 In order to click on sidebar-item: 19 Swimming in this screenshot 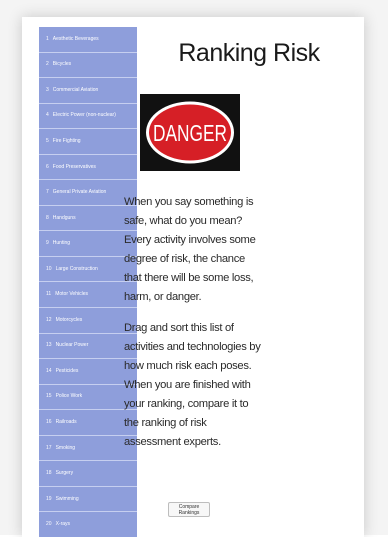, I will do `click(88, 500)`.